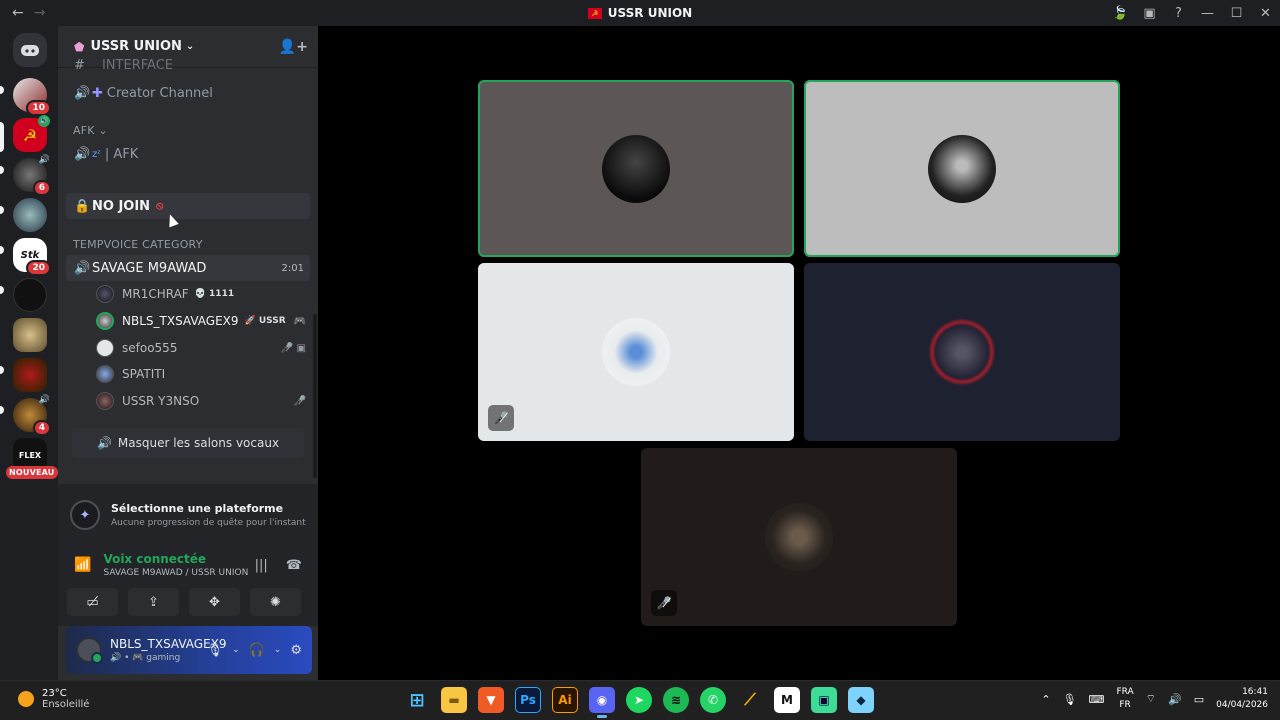  I want to click on chat-app-icon: ▣, so click(824, 700).